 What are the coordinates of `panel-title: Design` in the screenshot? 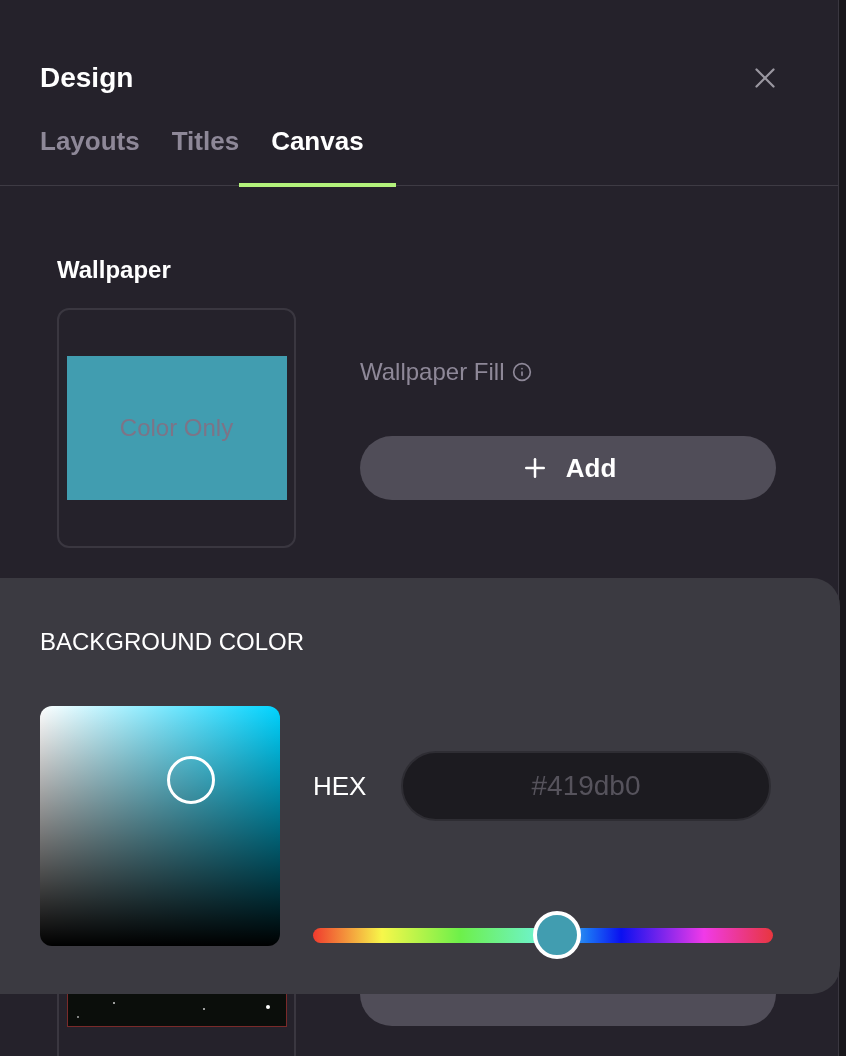 It's located at (87, 78).